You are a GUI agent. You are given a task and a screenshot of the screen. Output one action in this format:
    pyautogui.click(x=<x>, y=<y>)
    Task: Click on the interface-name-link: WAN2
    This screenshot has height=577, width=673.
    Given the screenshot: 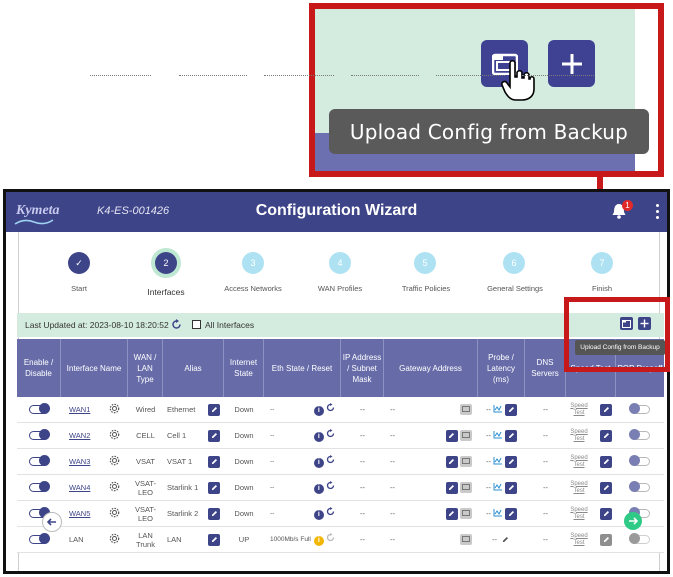 What is the action you would take?
    pyautogui.click(x=79, y=435)
    